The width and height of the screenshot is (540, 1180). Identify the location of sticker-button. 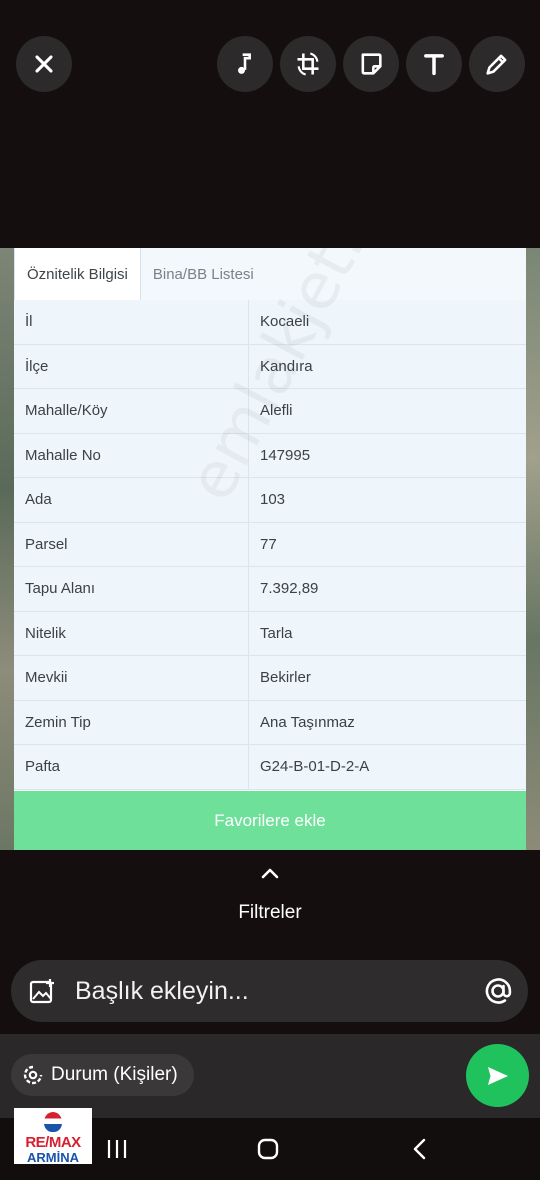
(371, 64).